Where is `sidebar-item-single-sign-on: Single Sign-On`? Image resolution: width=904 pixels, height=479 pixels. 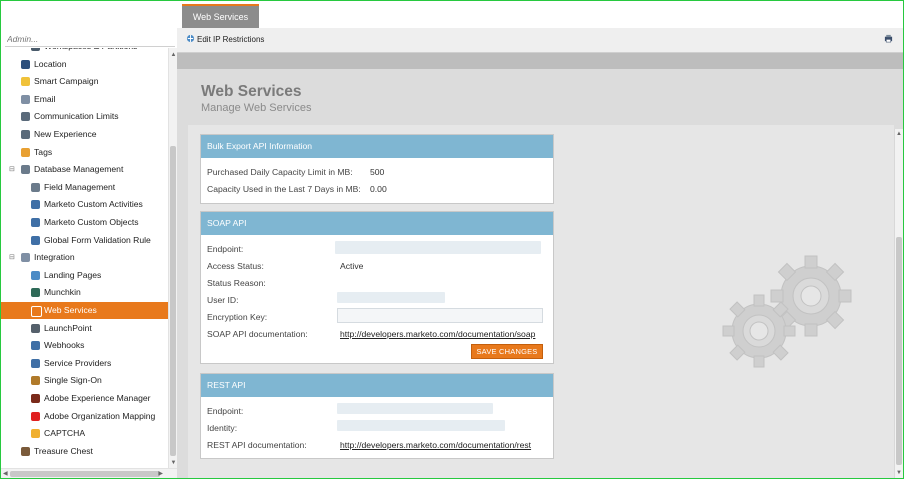 sidebar-item-single-sign-on: Single Sign-On is located at coordinates (84, 380).